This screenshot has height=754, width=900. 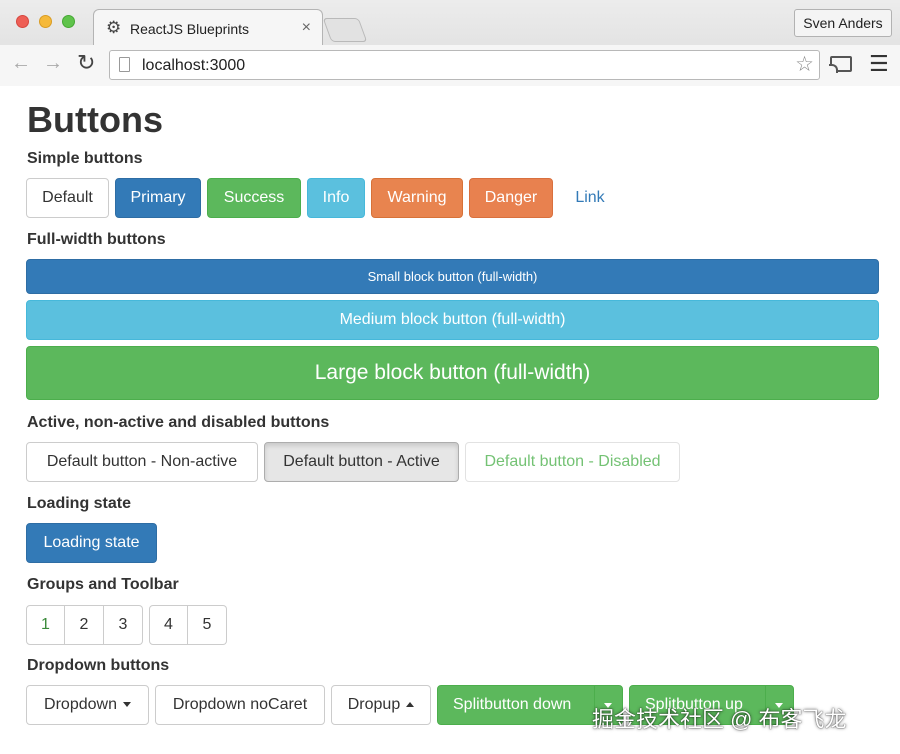 What do you see at coordinates (91, 543) in the screenshot?
I see `loading-state-button: Loading state` at bounding box center [91, 543].